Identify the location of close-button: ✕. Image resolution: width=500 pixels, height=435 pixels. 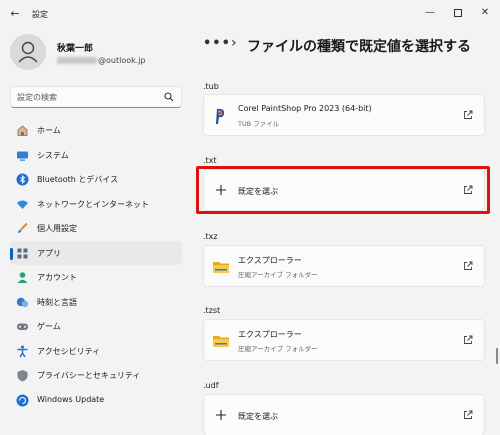
(485, 13).